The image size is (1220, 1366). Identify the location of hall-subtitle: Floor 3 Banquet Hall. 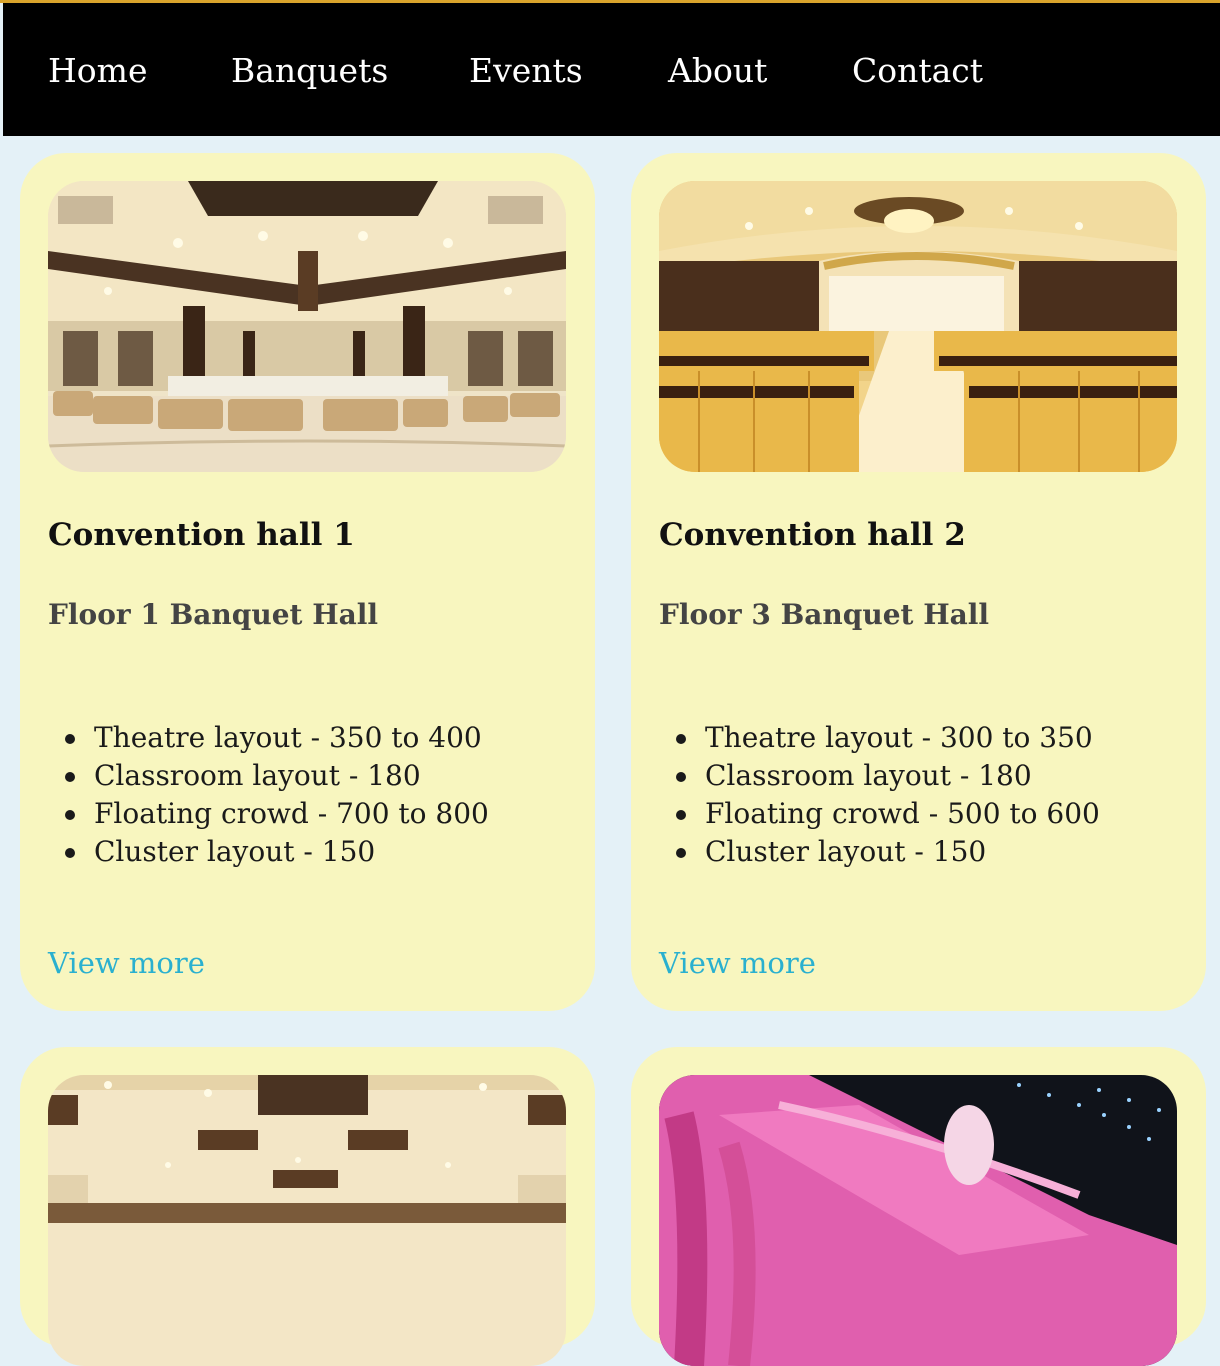
(824, 614).